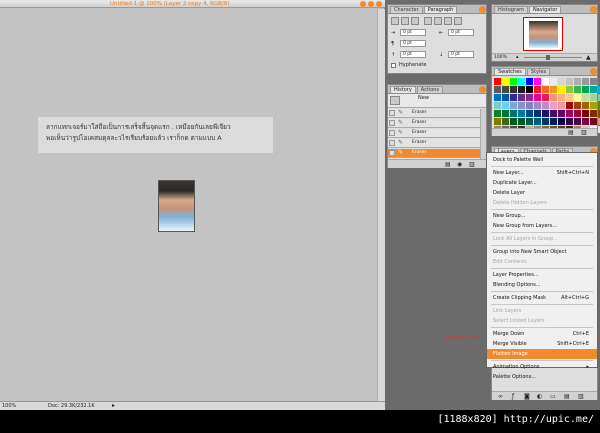 This screenshot has height=433, width=600. Describe the element at coordinates (113, 406) in the screenshot. I see `status-arrow-icon: ▸` at that location.